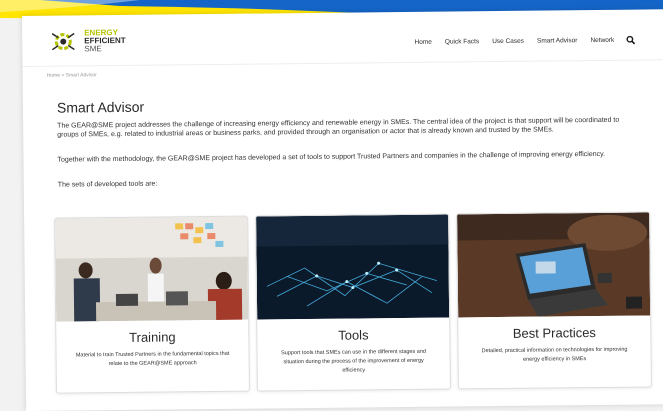 The height and width of the screenshot is (411, 663). I want to click on logo-line3: SME, so click(93, 49).